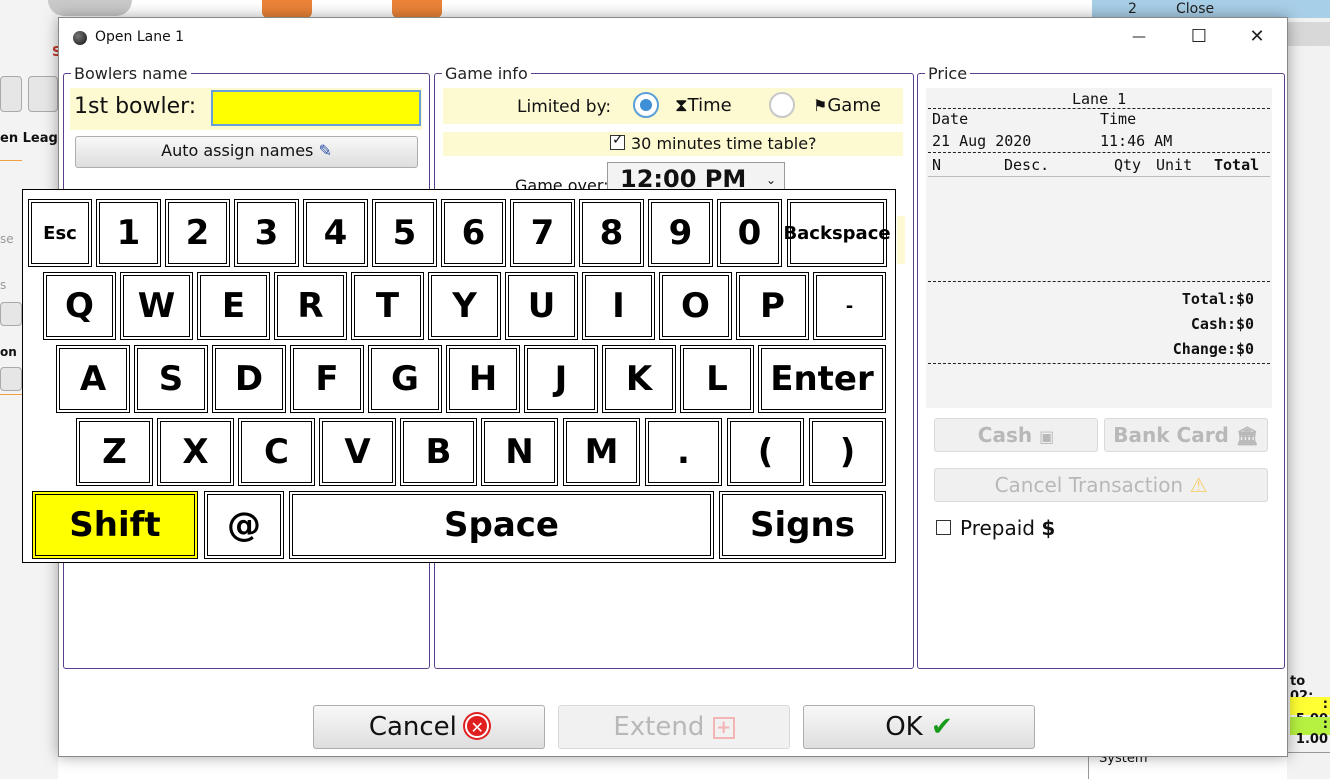 Image resolution: width=1330 pixels, height=779 pixels. What do you see at coordinates (822, 379) in the screenshot?
I see `key-enter: Enter` at bounding box center [822, 379].